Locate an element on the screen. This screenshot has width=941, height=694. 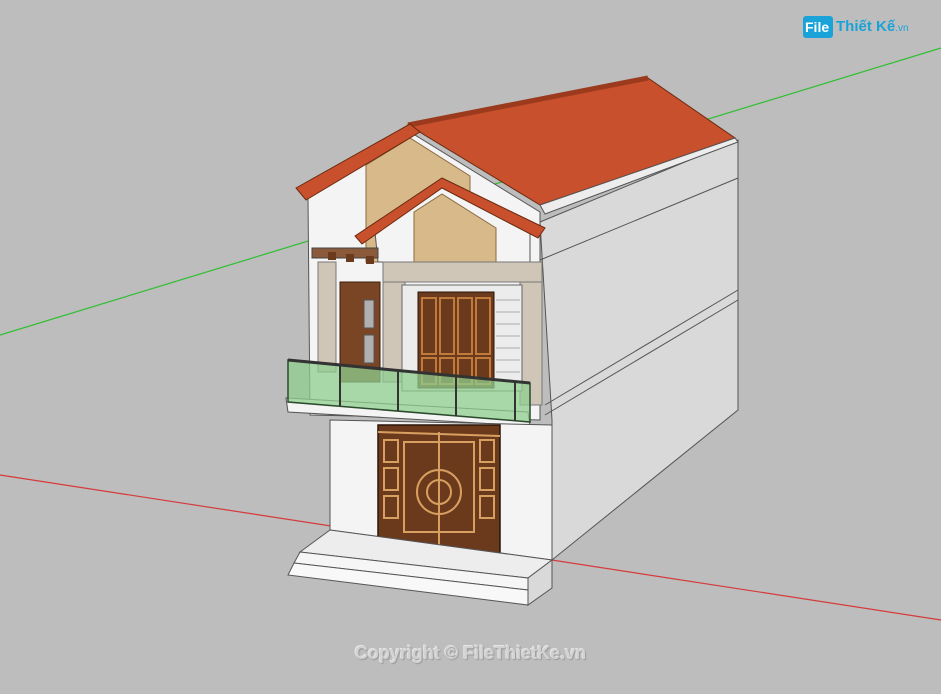
logo-text: Thiết Kế.vn is located at coordinates (872, 26).